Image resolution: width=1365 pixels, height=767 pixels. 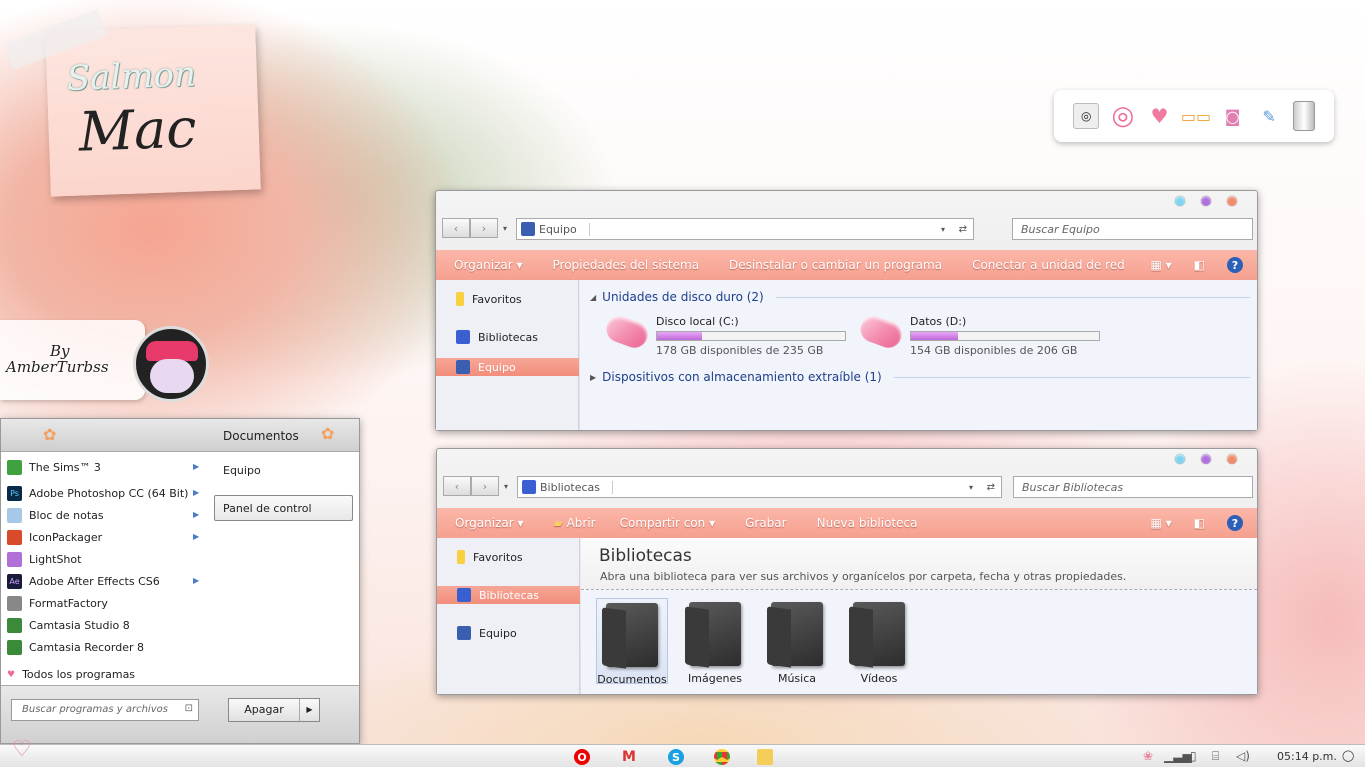 I want to click on shutdown-options-button: ▶, so click(x=309, y=710).